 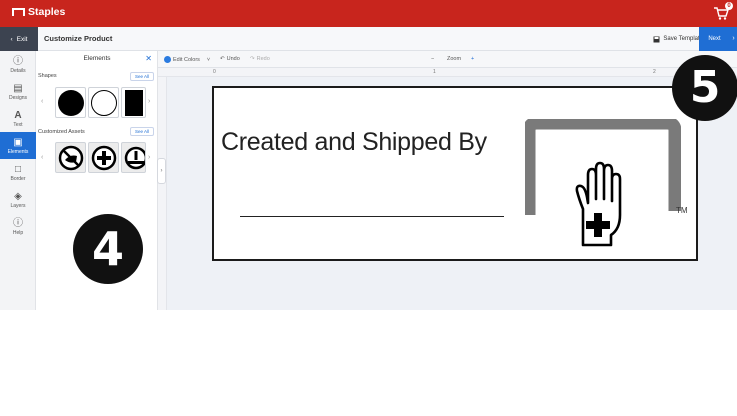 I want to click on shape-filled-rectangle, so click(x=133, y=102).